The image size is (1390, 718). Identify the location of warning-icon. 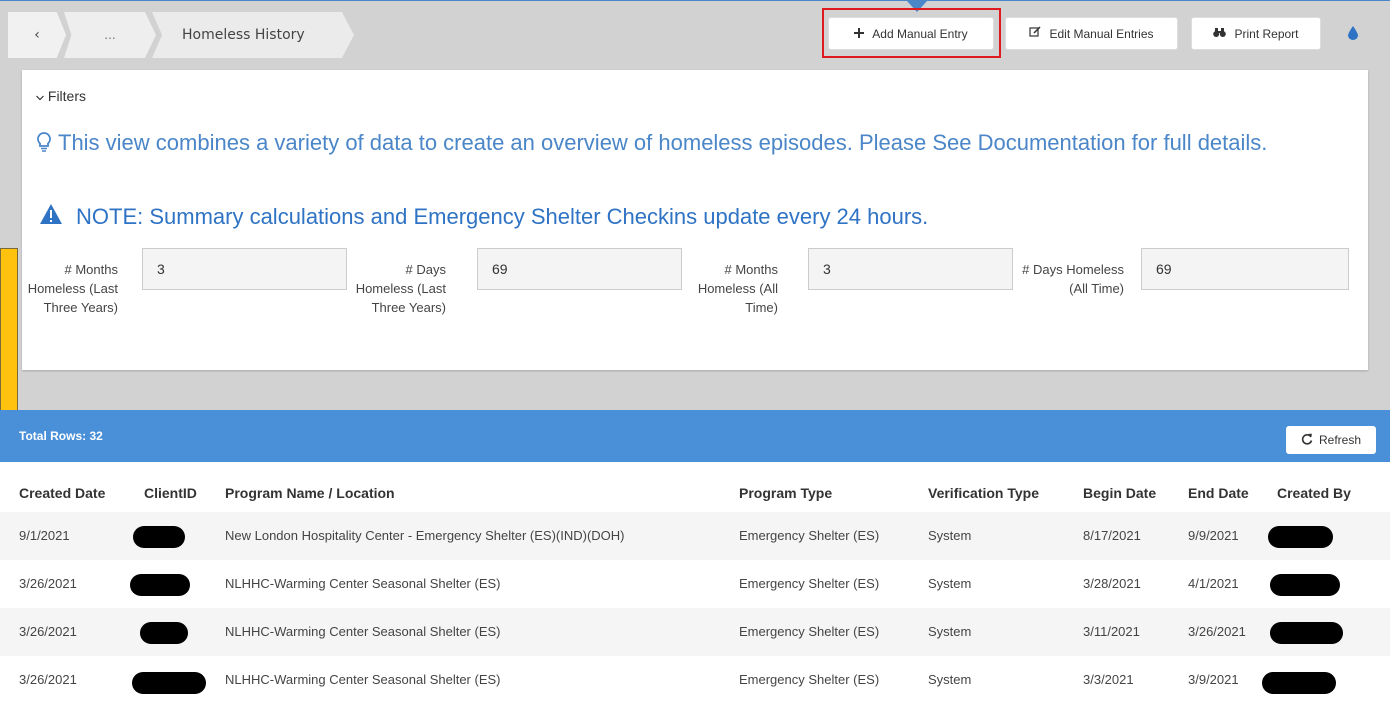
(51, 217).